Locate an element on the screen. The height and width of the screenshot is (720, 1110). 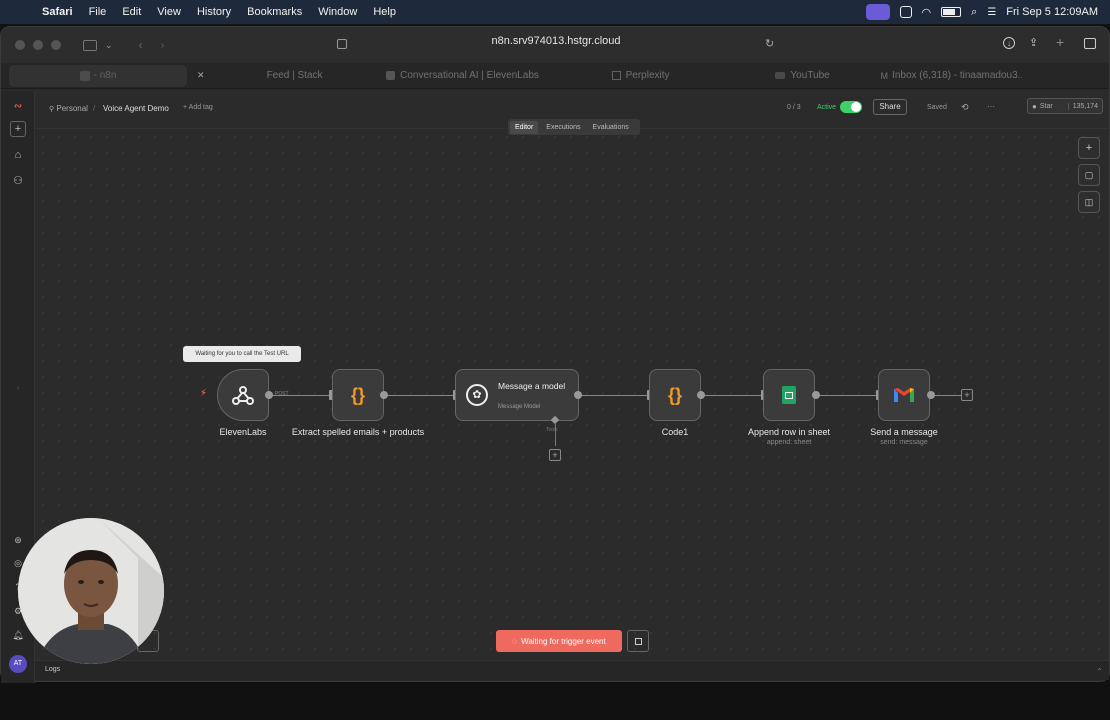
tab-executions: Executions is located at coordinates (563, 127).